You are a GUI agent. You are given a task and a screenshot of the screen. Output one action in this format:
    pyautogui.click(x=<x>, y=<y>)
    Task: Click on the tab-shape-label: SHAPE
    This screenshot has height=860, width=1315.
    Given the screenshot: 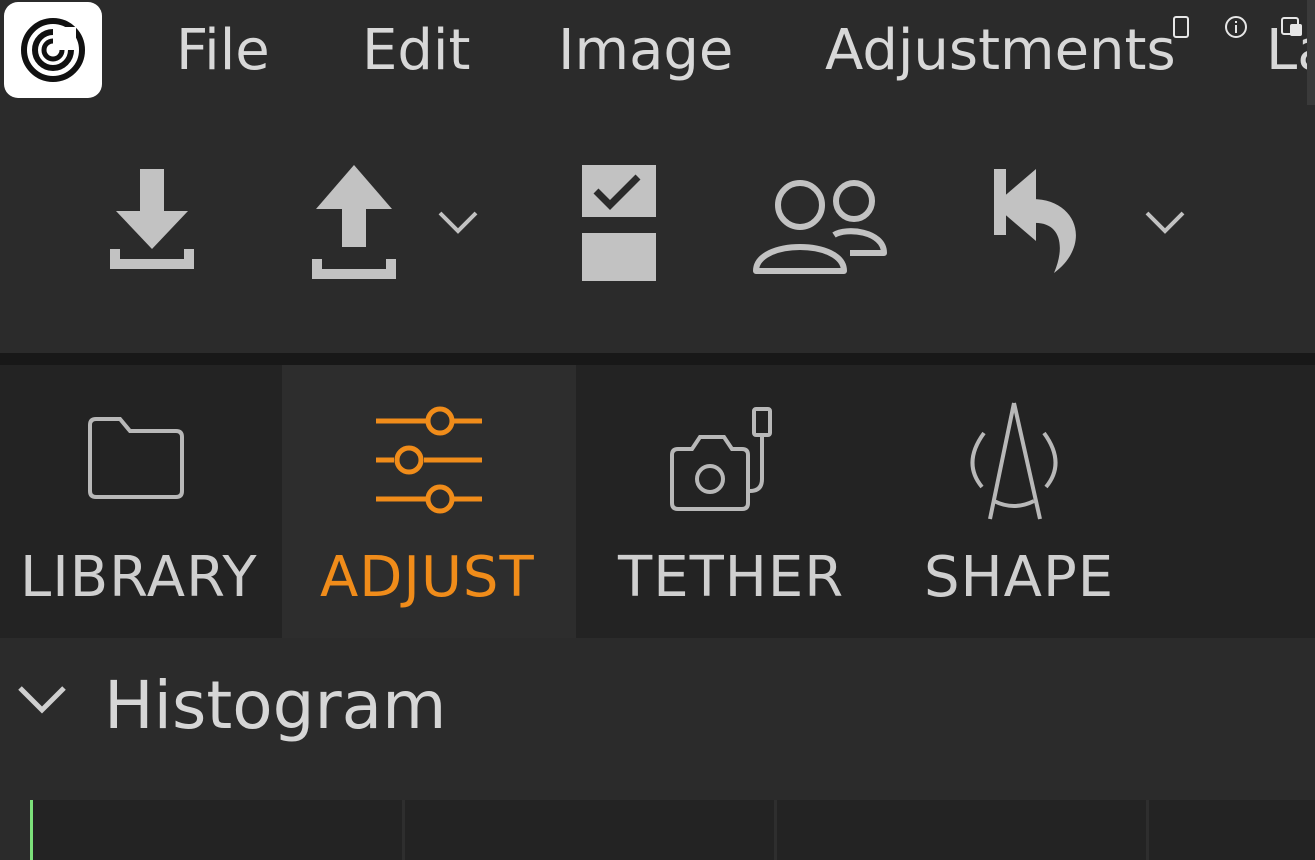 What is the action you would take?
    pyautogui.click(x=1019, y=577)
    